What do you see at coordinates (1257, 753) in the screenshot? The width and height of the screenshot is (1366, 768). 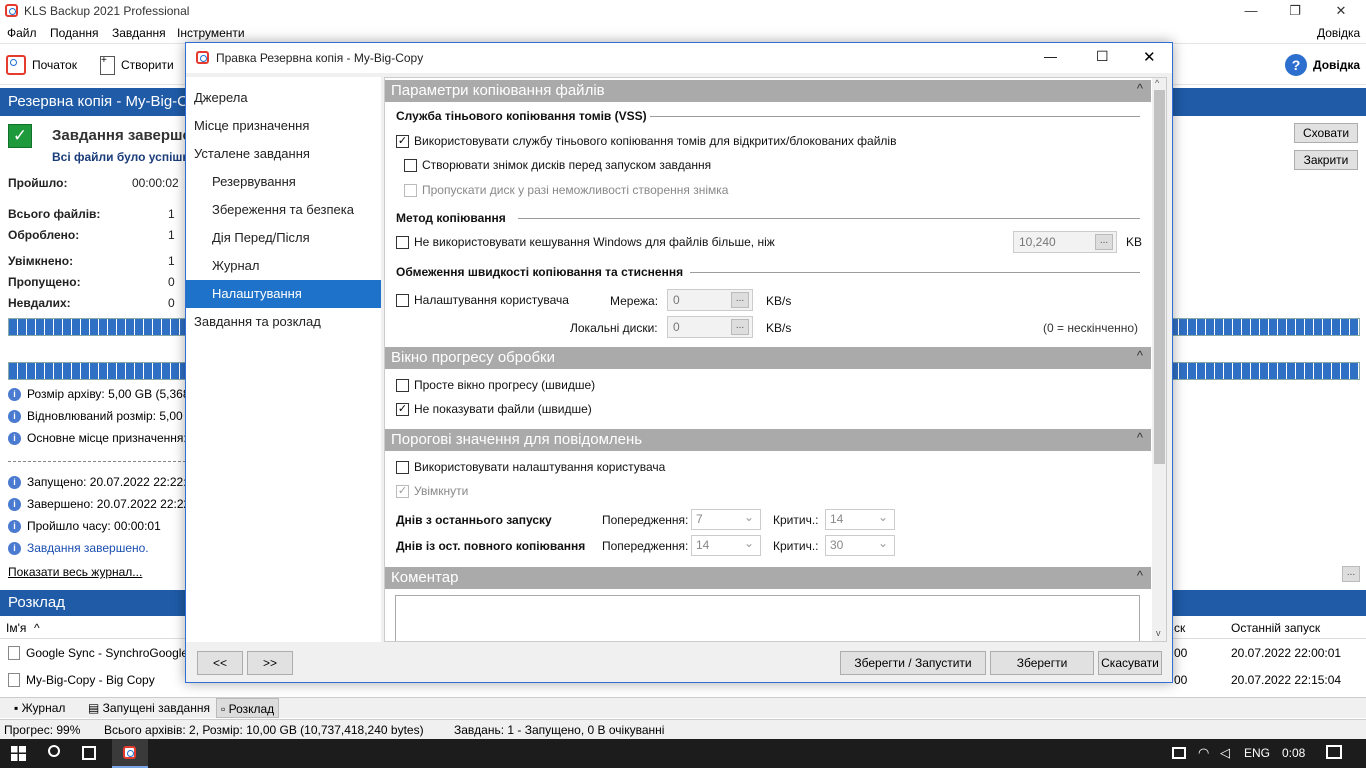 I see `language-indicator: ENG` at bounding box center [1257, 753].